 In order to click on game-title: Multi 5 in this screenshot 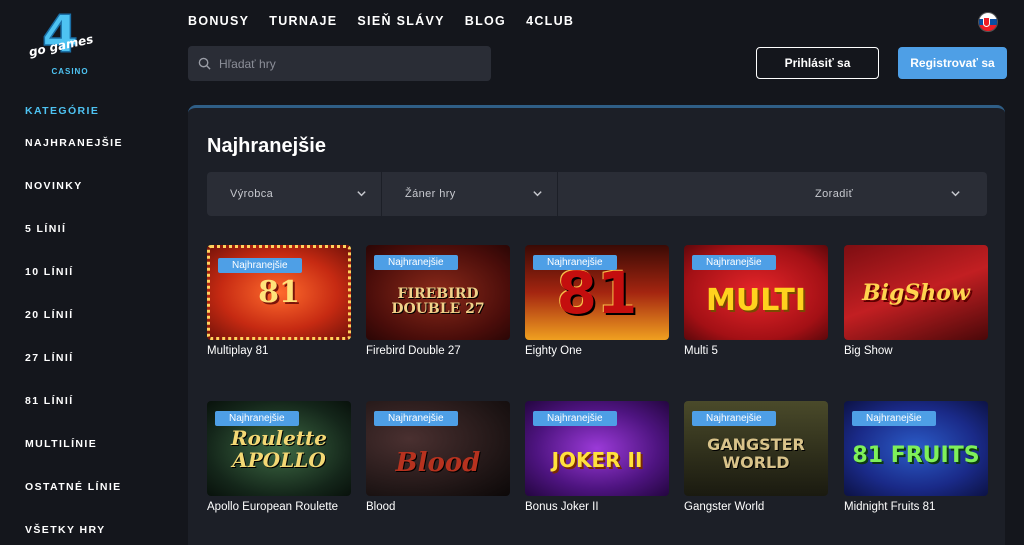, I will do `click(756, 351)`.